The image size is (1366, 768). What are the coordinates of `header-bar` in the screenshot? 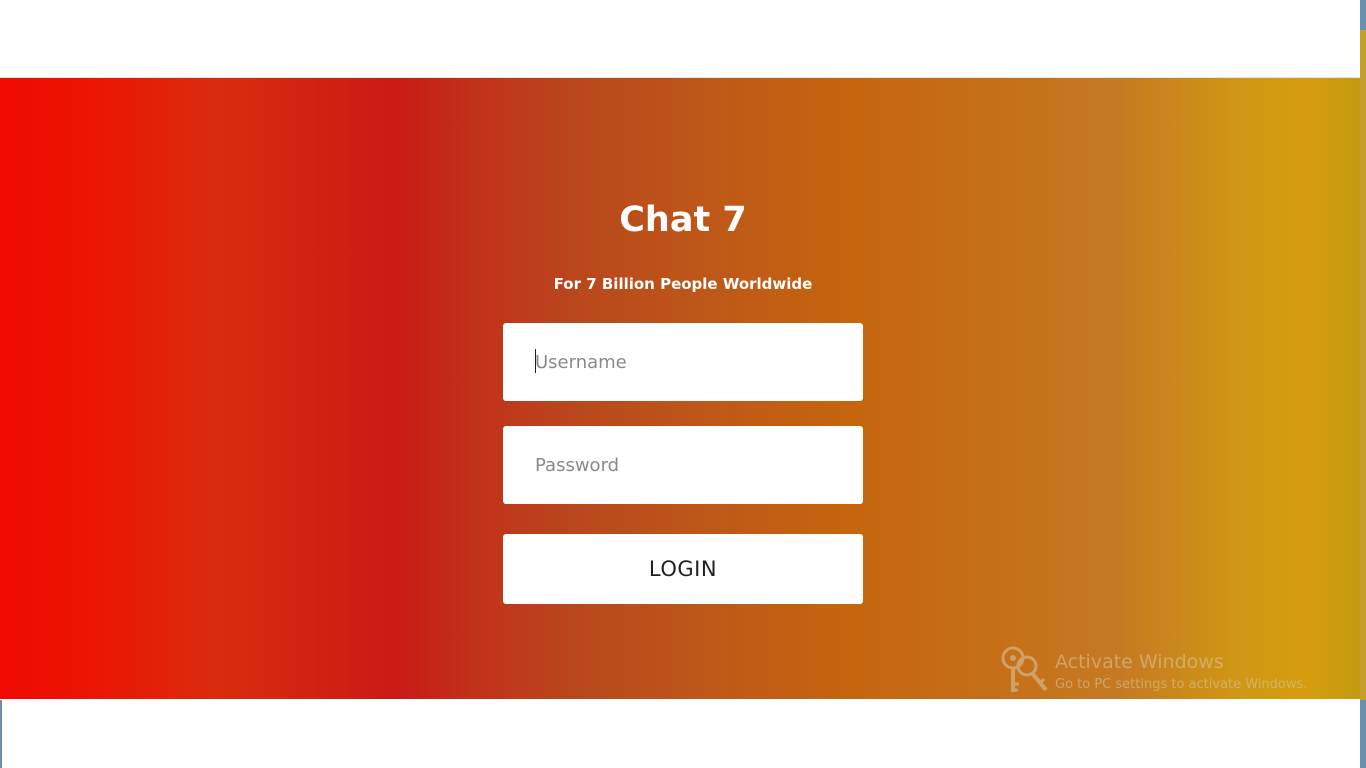 It's located at (681, 39).